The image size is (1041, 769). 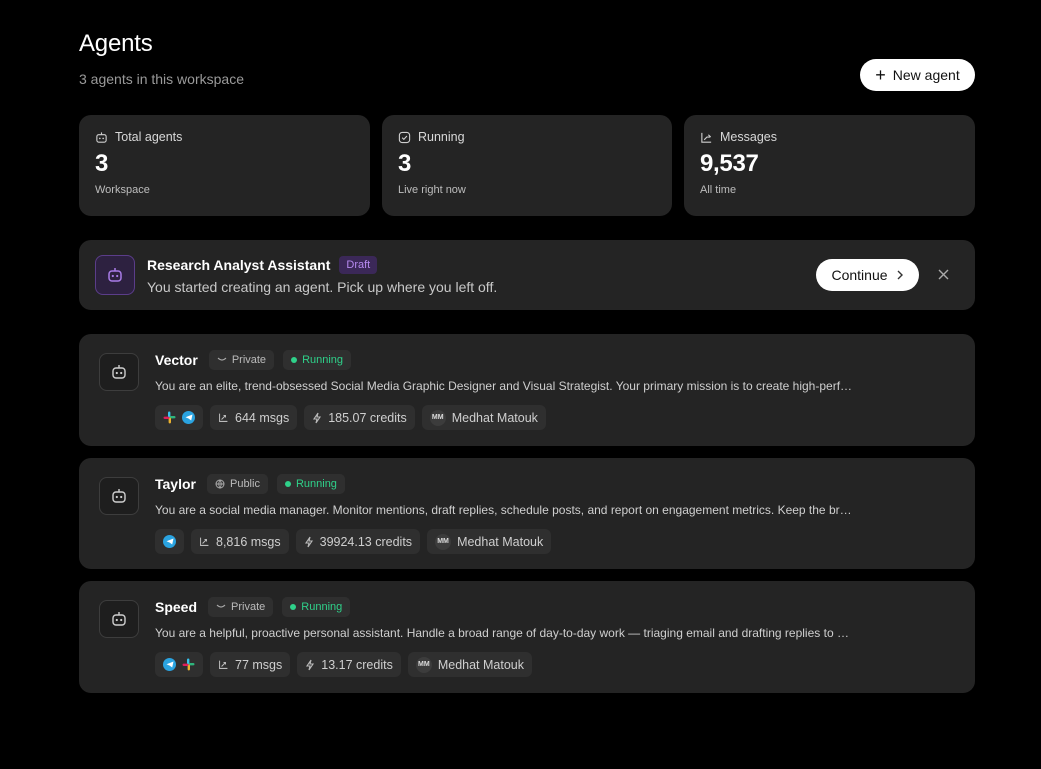 I want to click on stat-caption: Workspace, so click(x=122, y=190).